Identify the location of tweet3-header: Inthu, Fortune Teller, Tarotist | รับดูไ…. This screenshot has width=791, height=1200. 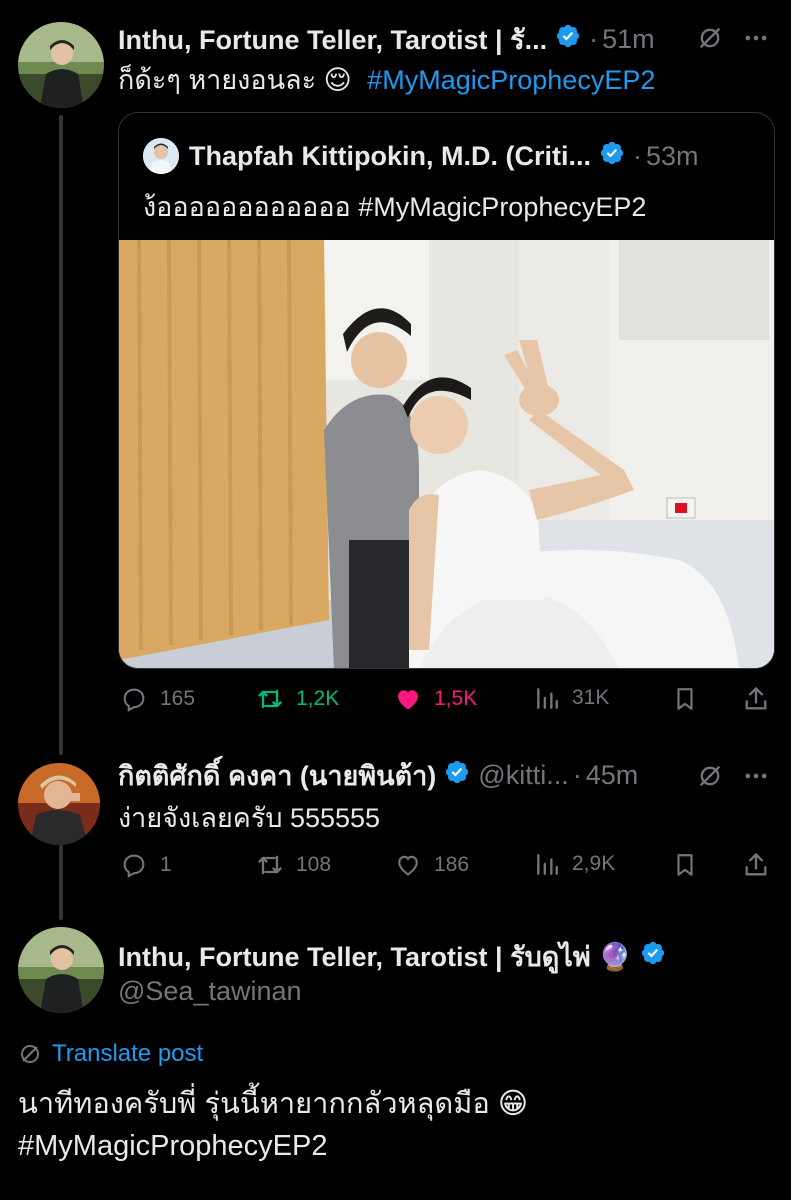
(392, 956).